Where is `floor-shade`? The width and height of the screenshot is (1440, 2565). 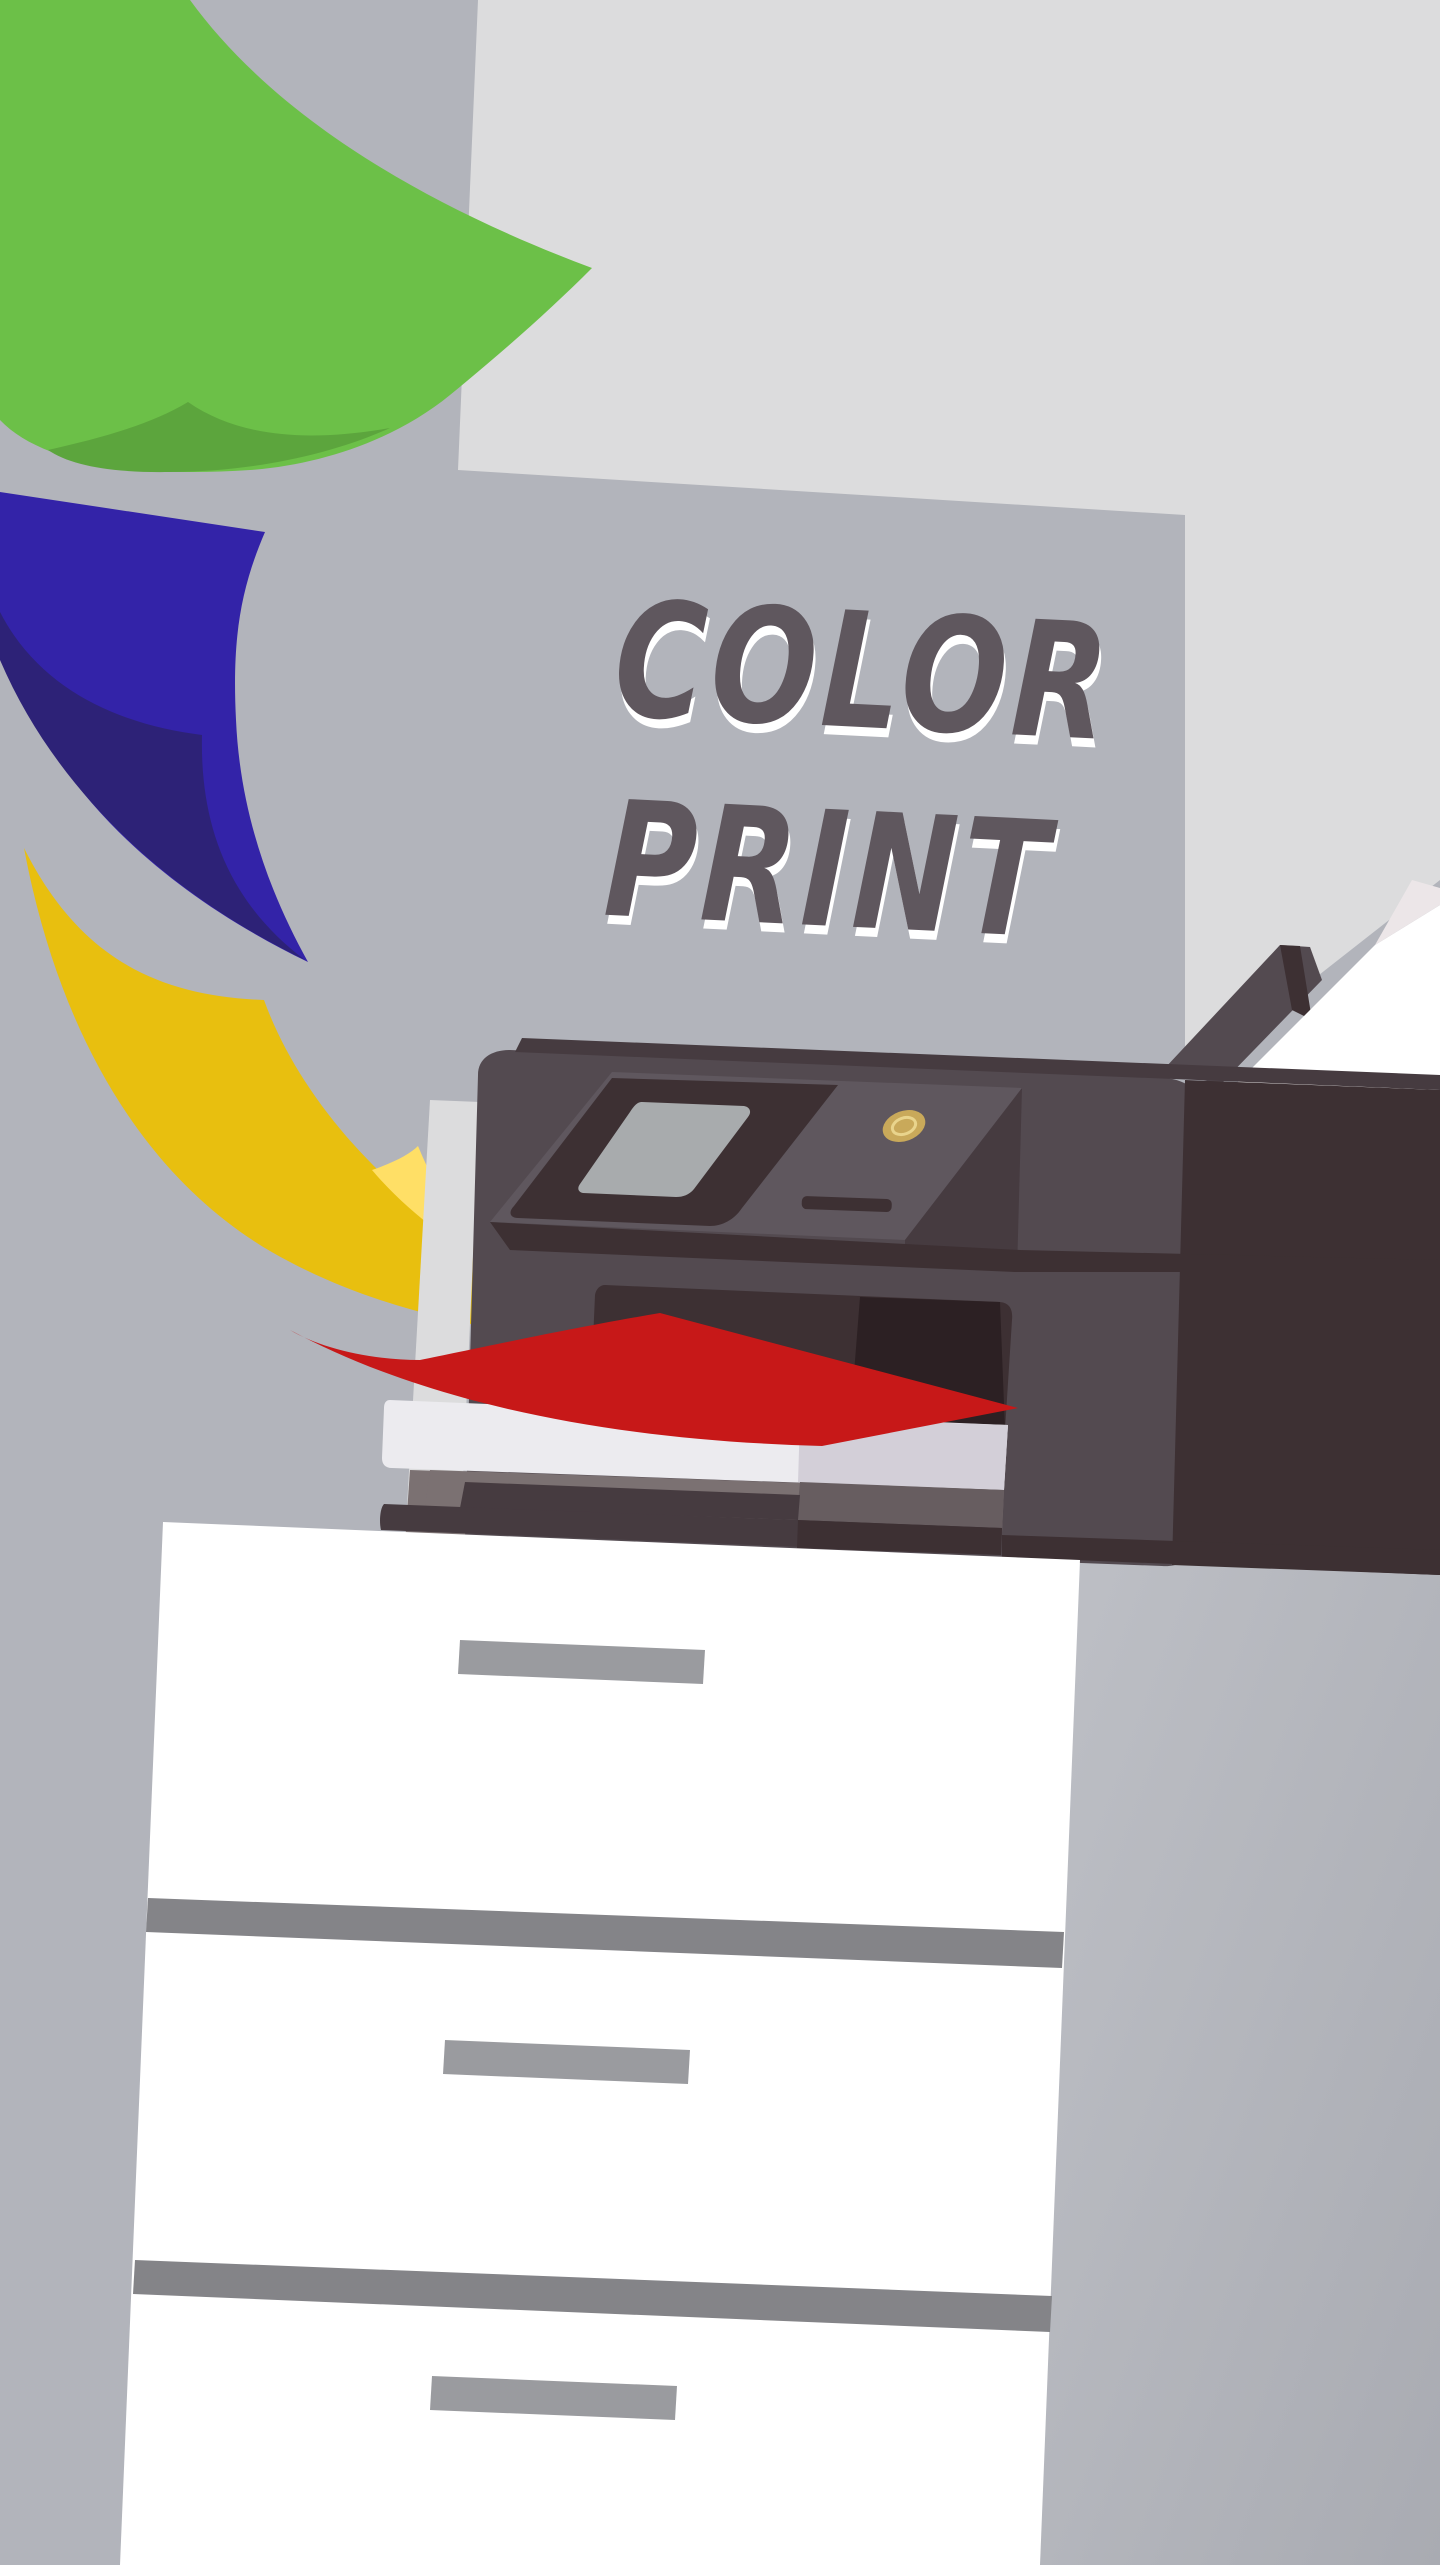 floor-shade is located at coordinates (1235, 2007).